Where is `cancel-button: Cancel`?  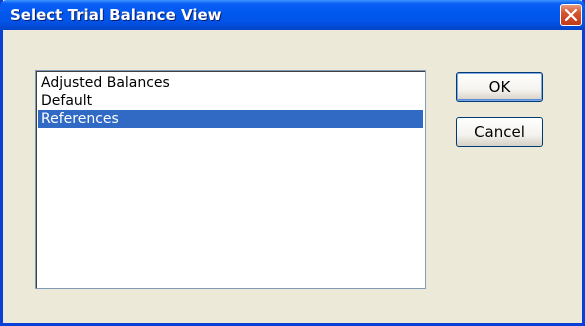 cancel-button: Cancel is located at coordinates (499, 132).